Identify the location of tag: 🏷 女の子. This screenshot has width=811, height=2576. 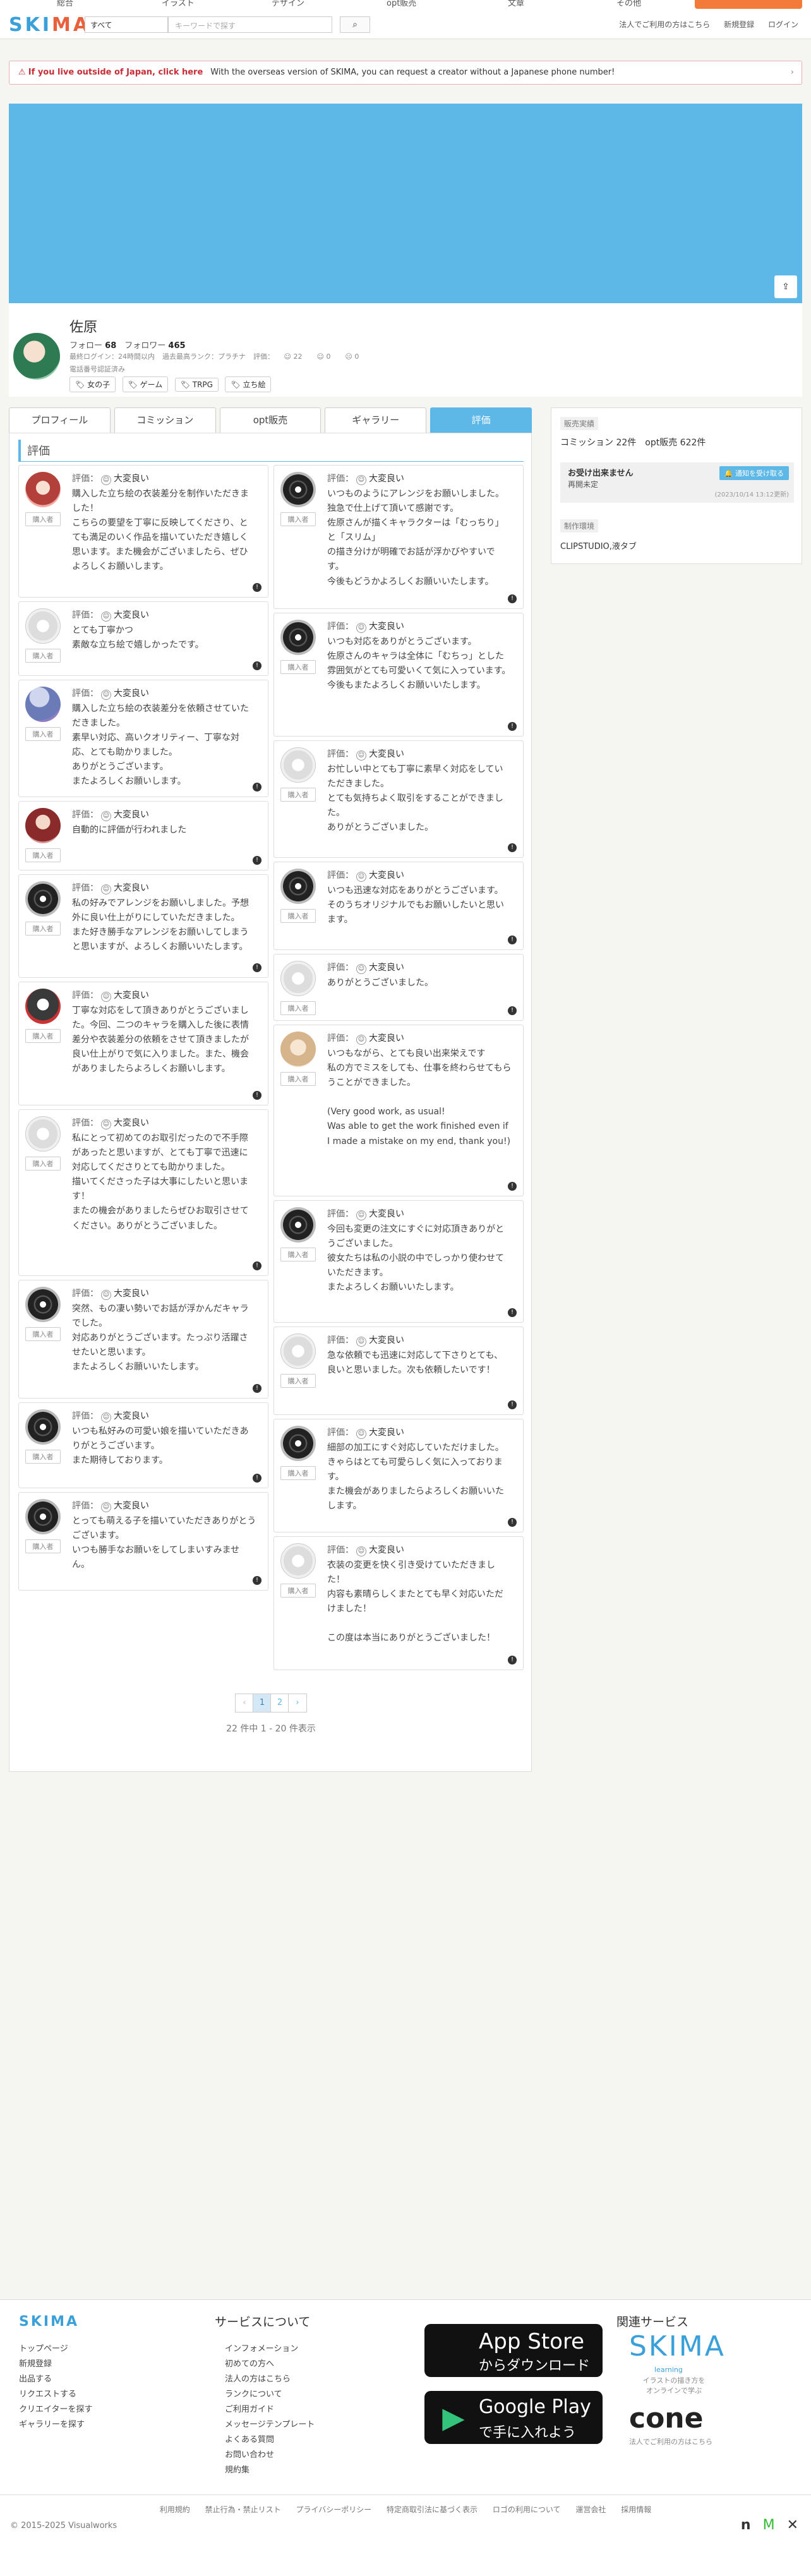
(92, 384).